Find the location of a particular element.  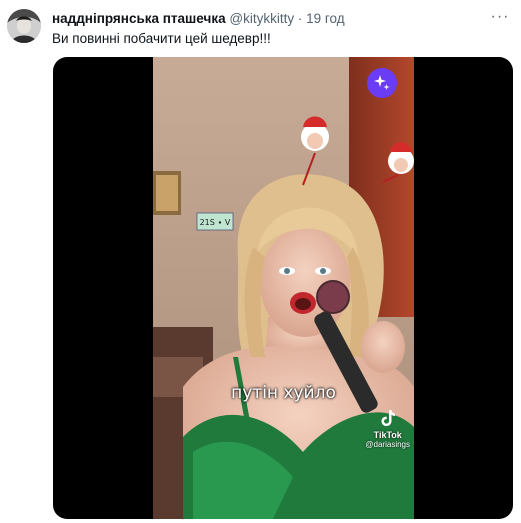

sparkle-icon is located at coordinates (382, 82).